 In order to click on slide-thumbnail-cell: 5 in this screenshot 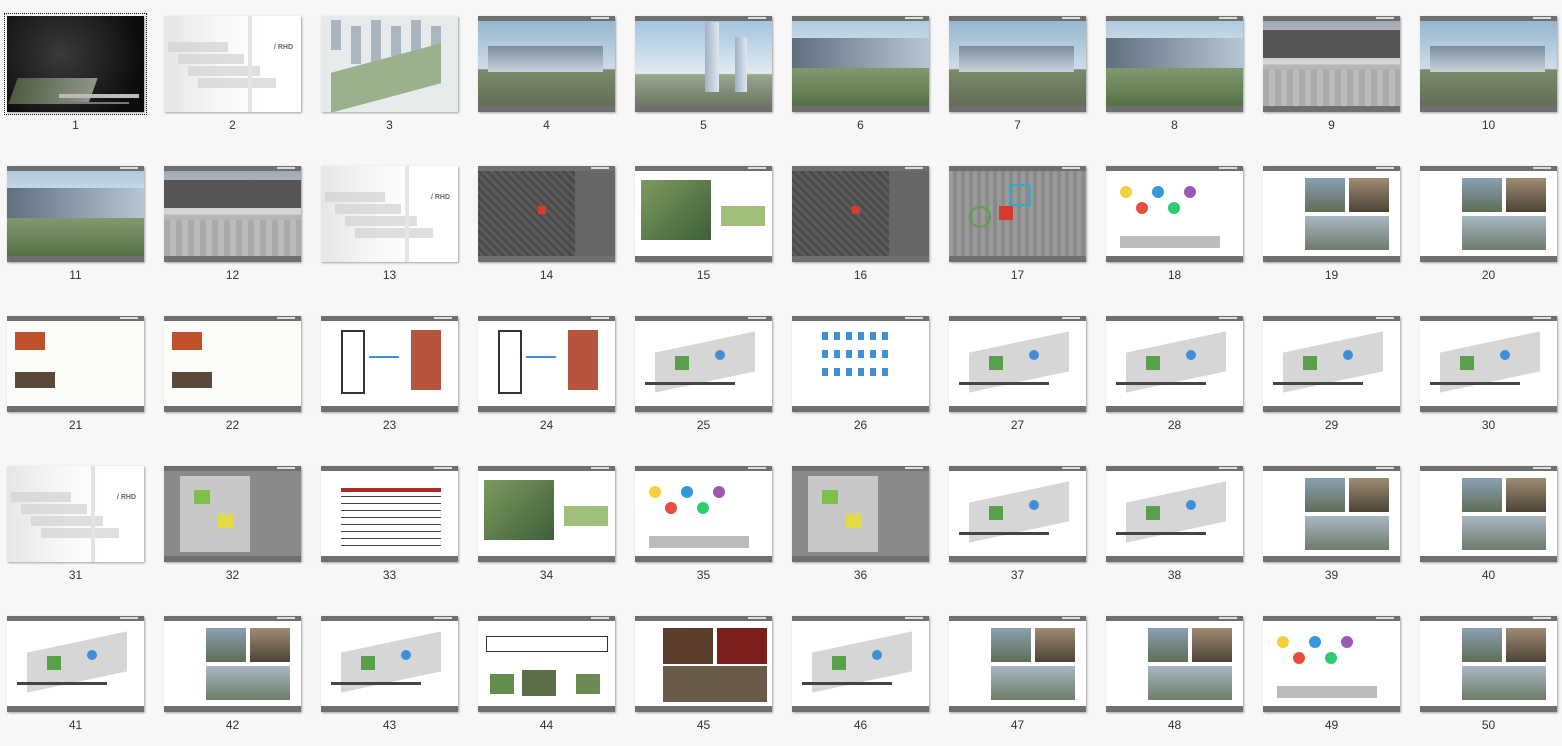, I will do `click(703, 74)`.